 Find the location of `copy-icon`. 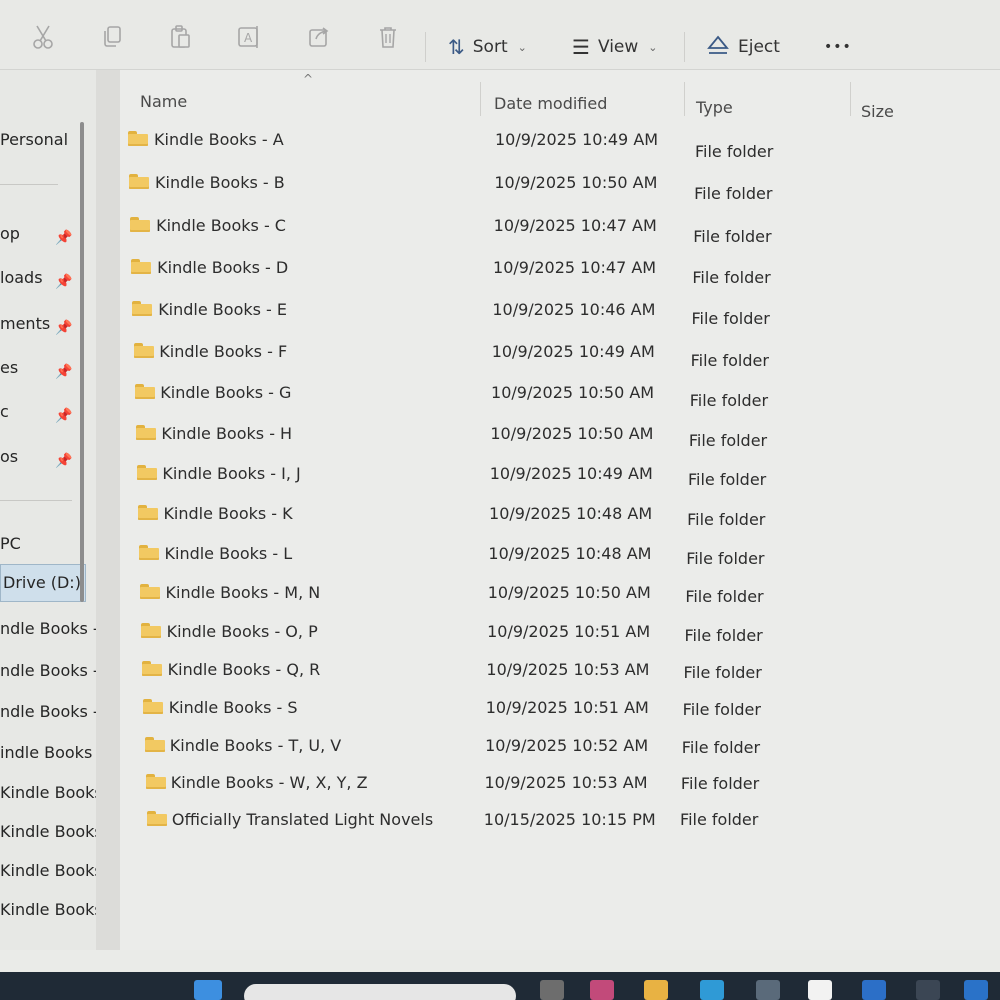

copy-icon is located at coordinates (112, 37).